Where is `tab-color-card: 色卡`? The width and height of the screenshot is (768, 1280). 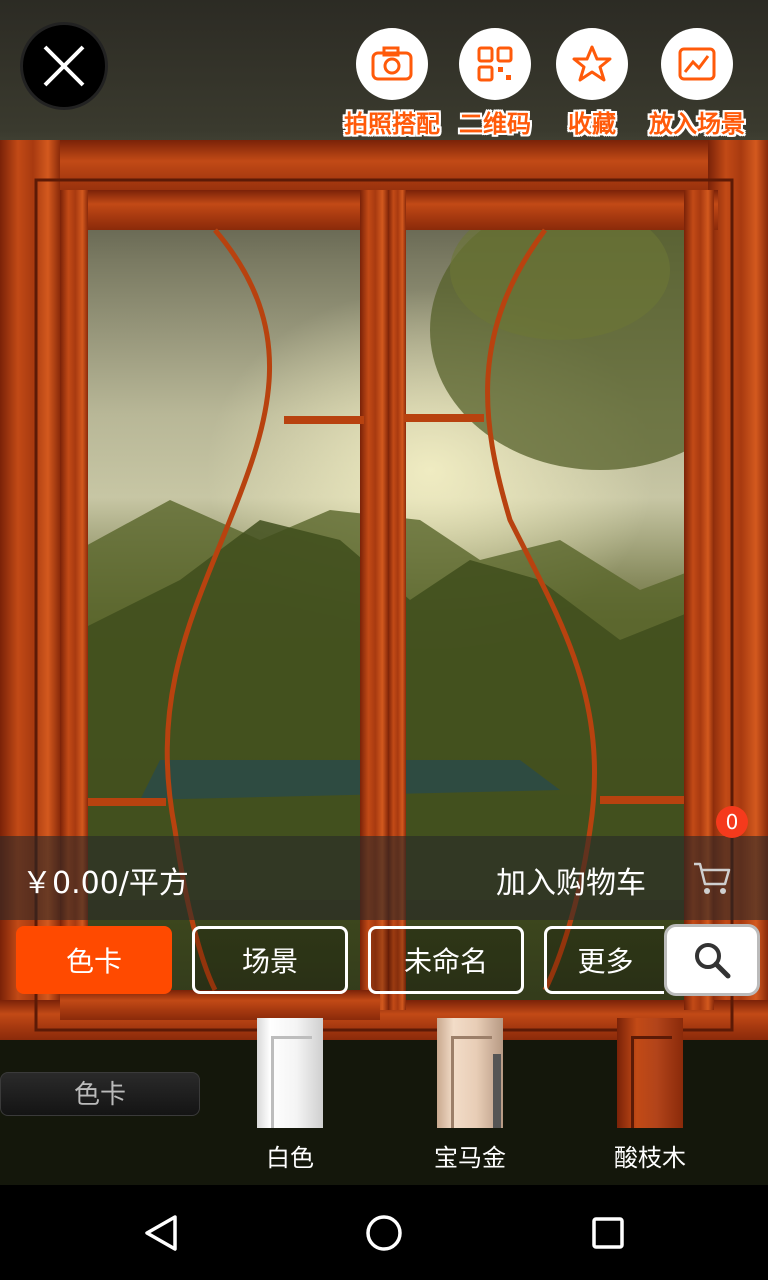
tab-color-card: 色卡 is located at coordinates (94, 960).